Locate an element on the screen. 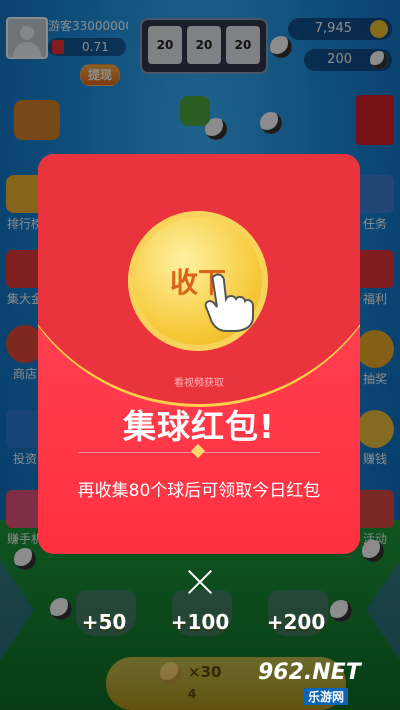 The image size is (400, 710). bonus-200: +200 is located at coordinates (296, 622).